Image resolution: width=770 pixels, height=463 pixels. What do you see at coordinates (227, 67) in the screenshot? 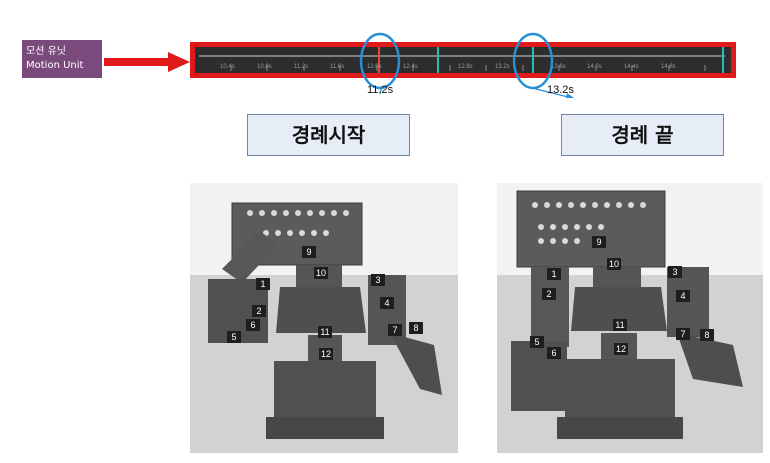
I see `tick-label: 10.4s` at bounding box center [227, 67].